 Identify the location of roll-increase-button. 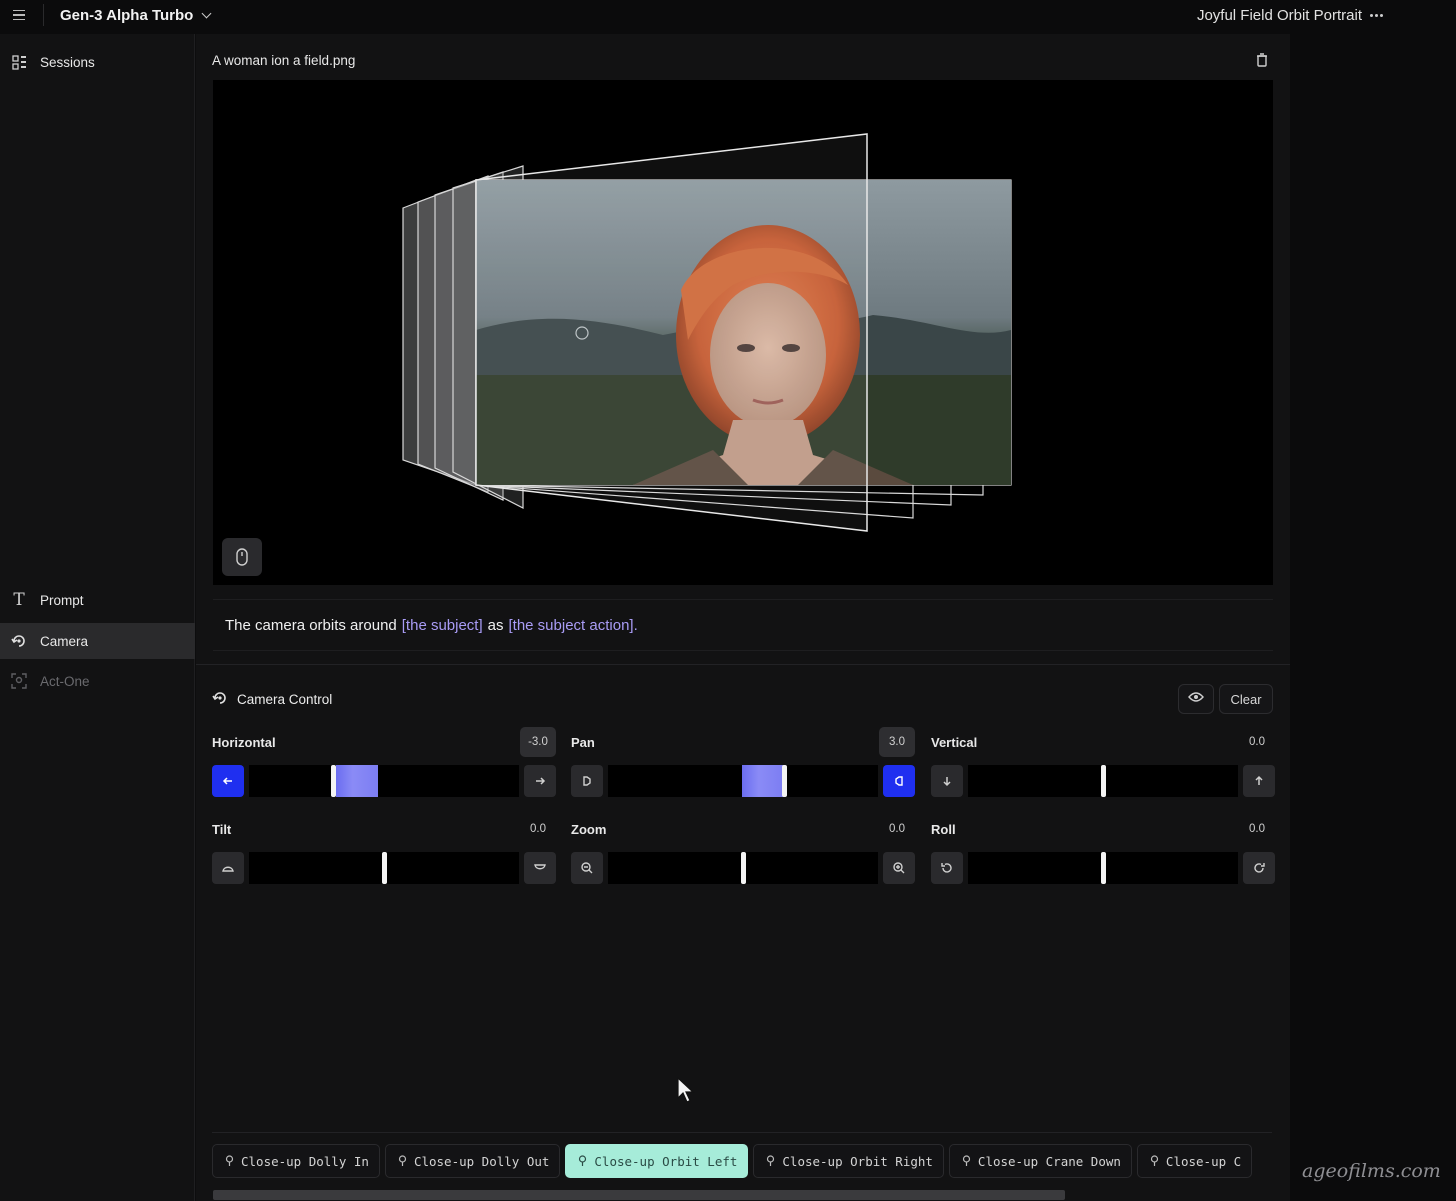
(1259, 868).